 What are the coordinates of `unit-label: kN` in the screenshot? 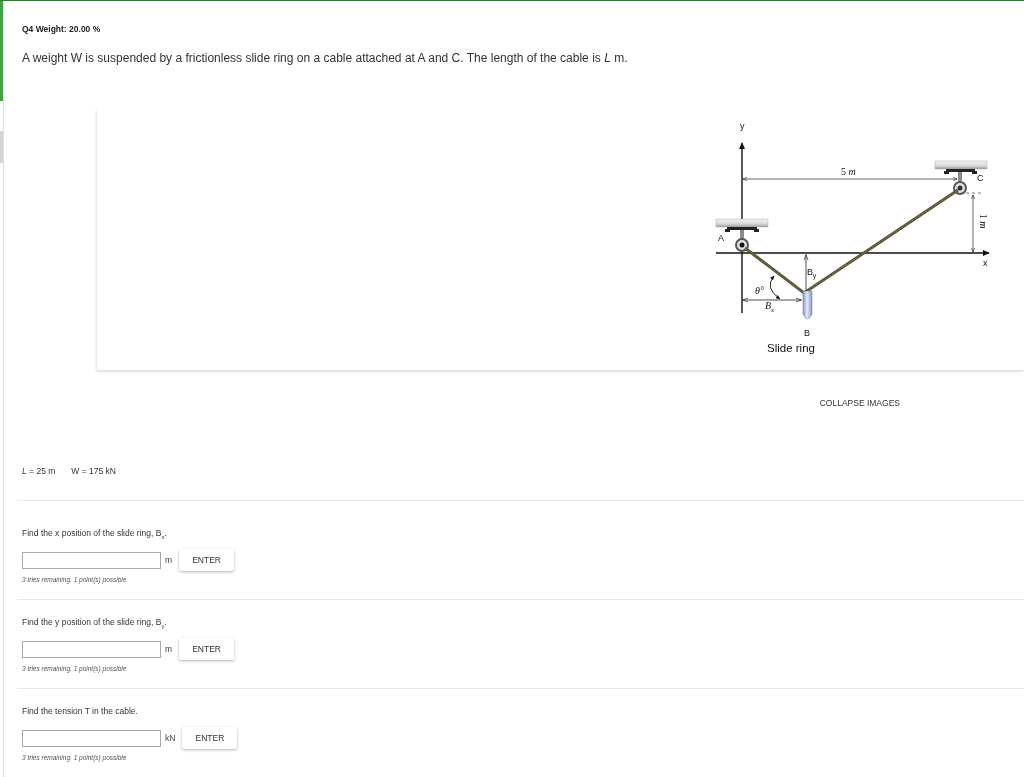 It's located at (170, 738).